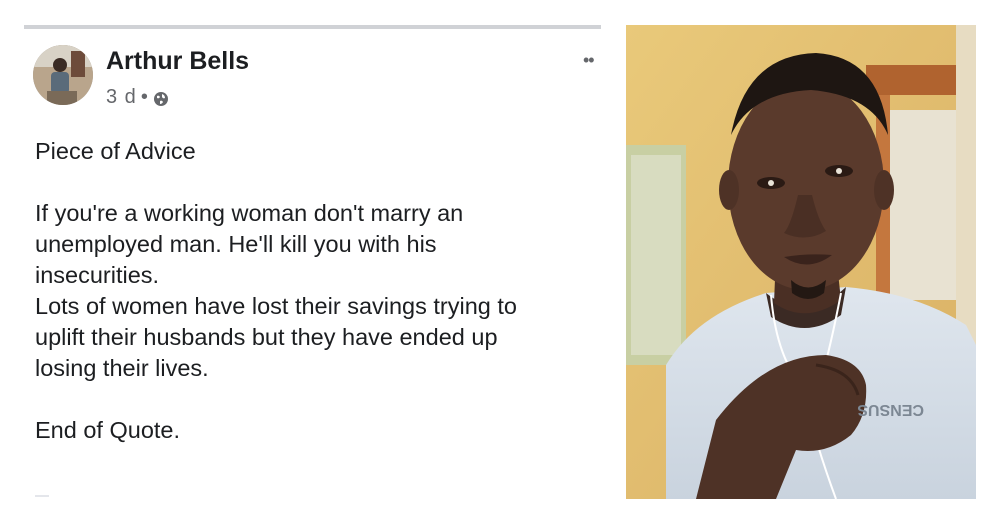 This screenshot has height=525, width=1000. What do you see at coordinates (890, 409) in the screenshot?
I see `shirt-logo: CENSUS` at bounding box center [890, 409].